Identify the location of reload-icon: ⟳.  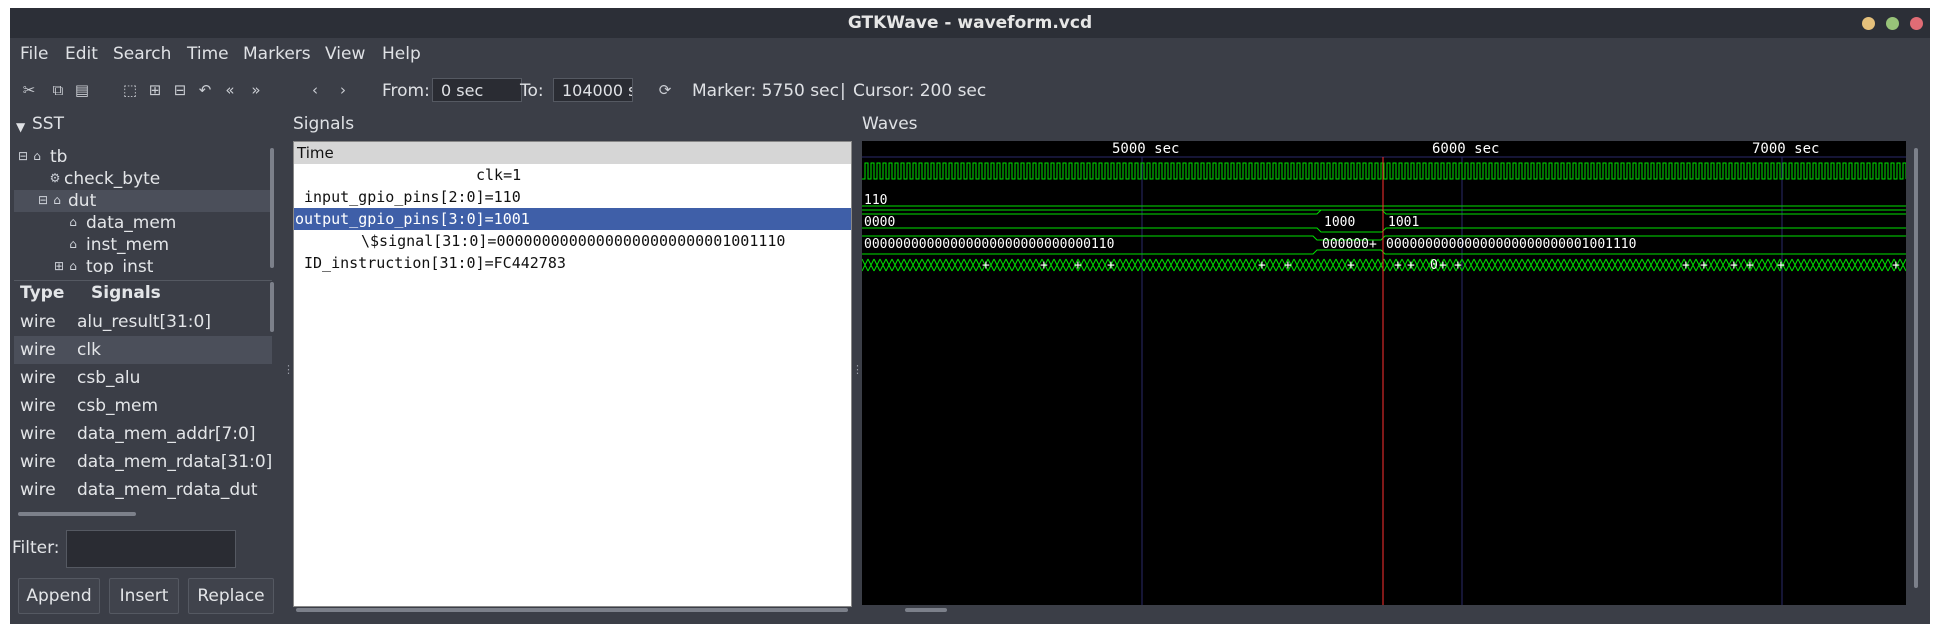
(665, 90).